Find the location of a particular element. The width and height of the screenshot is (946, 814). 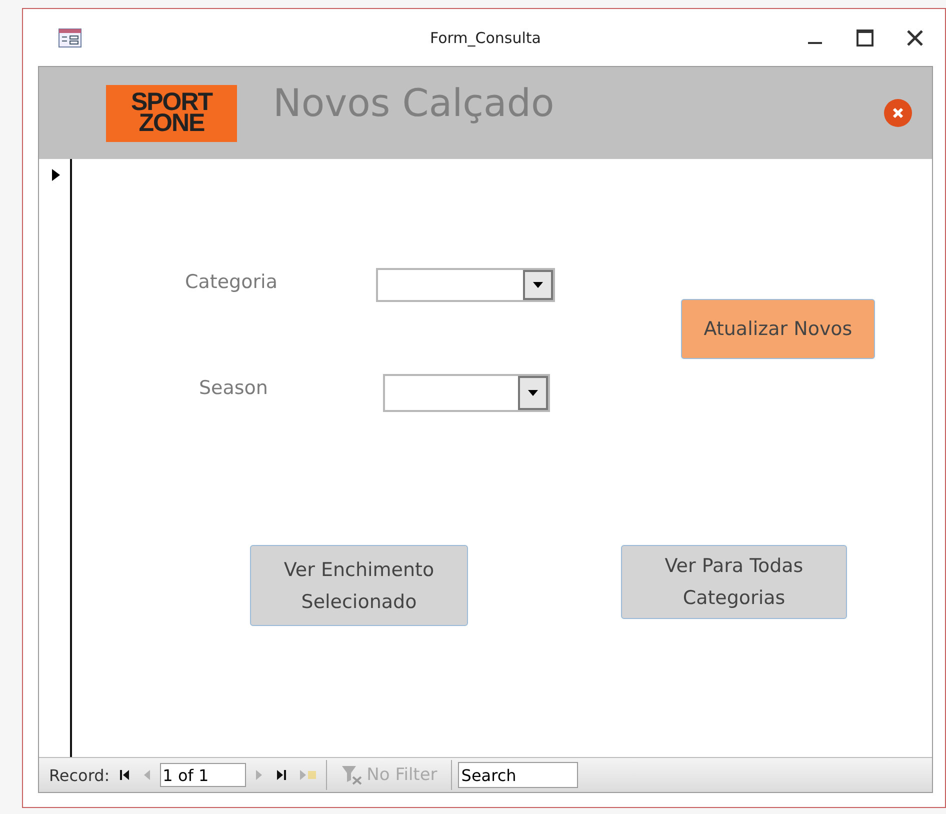

form-button: Ver Enchimento Selecionado is located at coordinates (359, 585).